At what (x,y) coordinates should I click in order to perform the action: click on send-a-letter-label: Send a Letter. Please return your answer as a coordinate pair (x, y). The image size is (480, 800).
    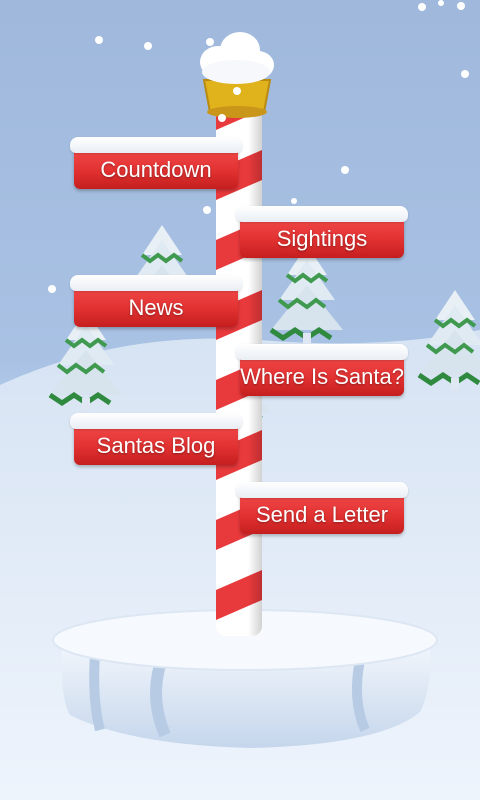
    Looking at the image, I should click on (322, 514).